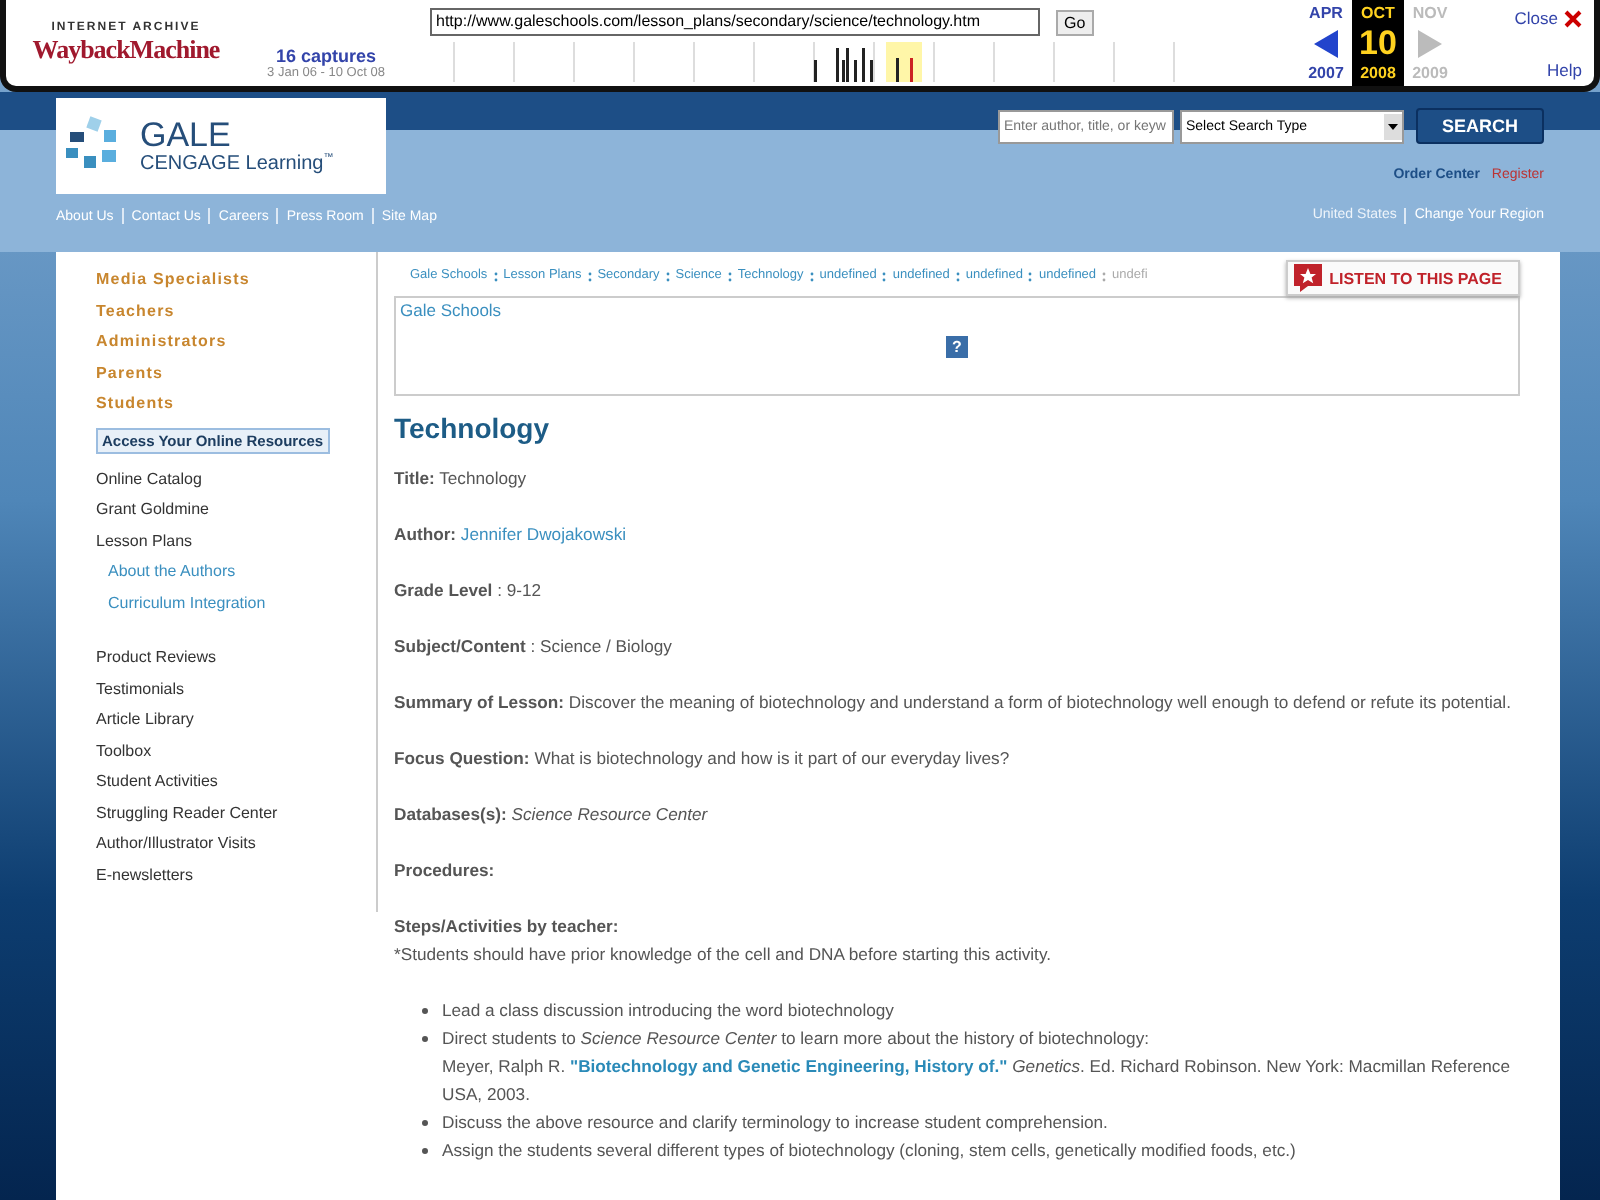  What do you see at coordinates (236, 478) in the screenshot?
I see `sidebar-link: Online Catalog` at bounding box center [236, 478].